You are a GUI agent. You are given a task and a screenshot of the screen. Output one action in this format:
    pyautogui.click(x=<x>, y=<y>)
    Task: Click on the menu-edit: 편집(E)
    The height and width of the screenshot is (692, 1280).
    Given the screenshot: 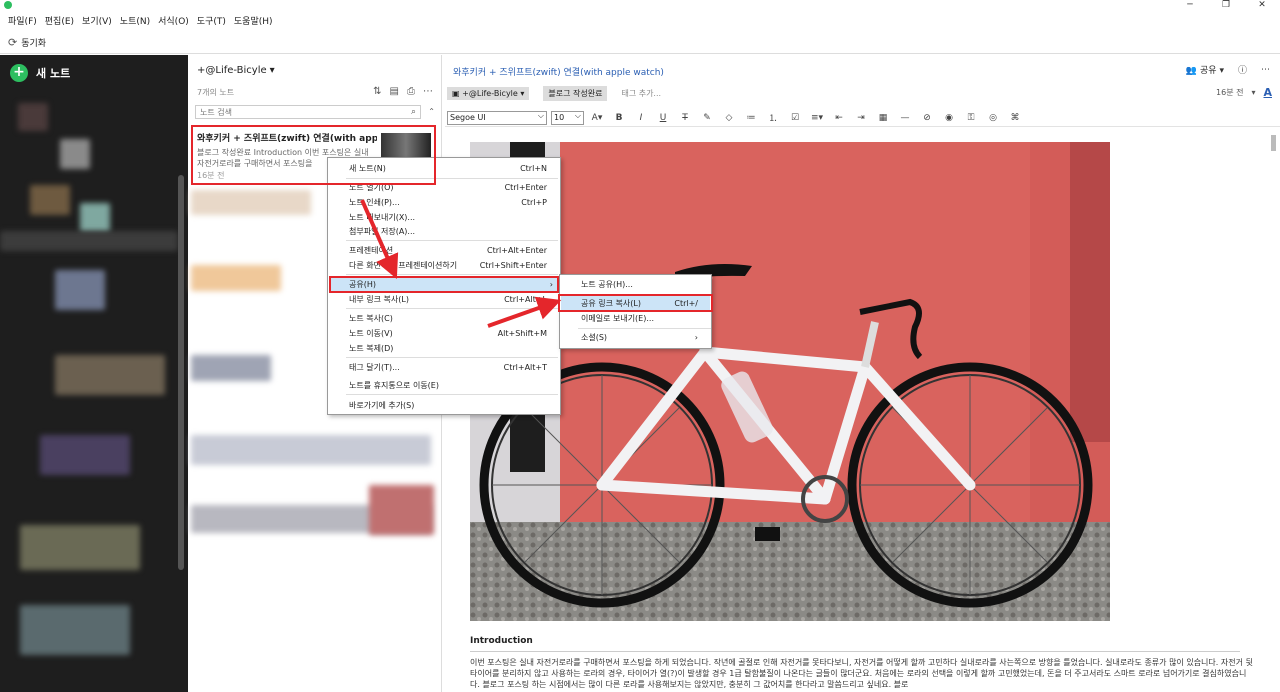 What is the action you would take?
    pyautogui.click(x=61, y=22)
    